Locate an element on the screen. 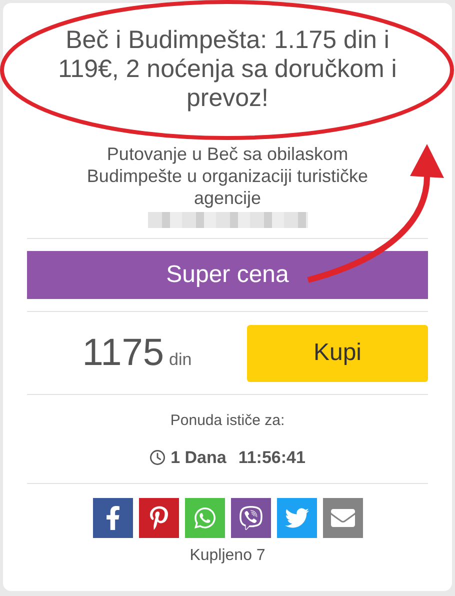 The image size is (455, 596). twitter-share-button is located at coordinates (296, 518).